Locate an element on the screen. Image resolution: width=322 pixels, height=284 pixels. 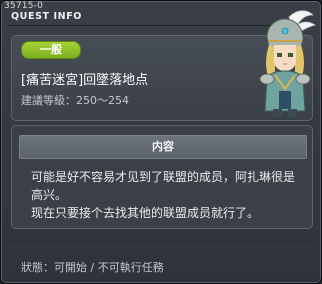
description-line: 现在只要接个去找其他的联盟成员就行了。 is located at coordinates (145, 213).